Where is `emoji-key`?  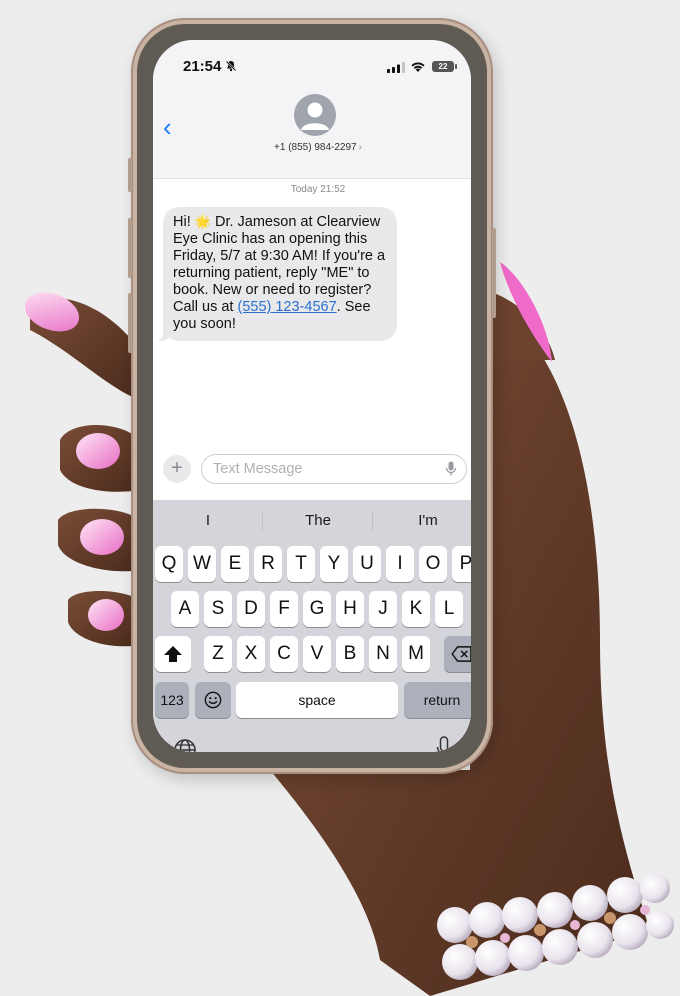
emoji-key is located at coordinates (213, 700).